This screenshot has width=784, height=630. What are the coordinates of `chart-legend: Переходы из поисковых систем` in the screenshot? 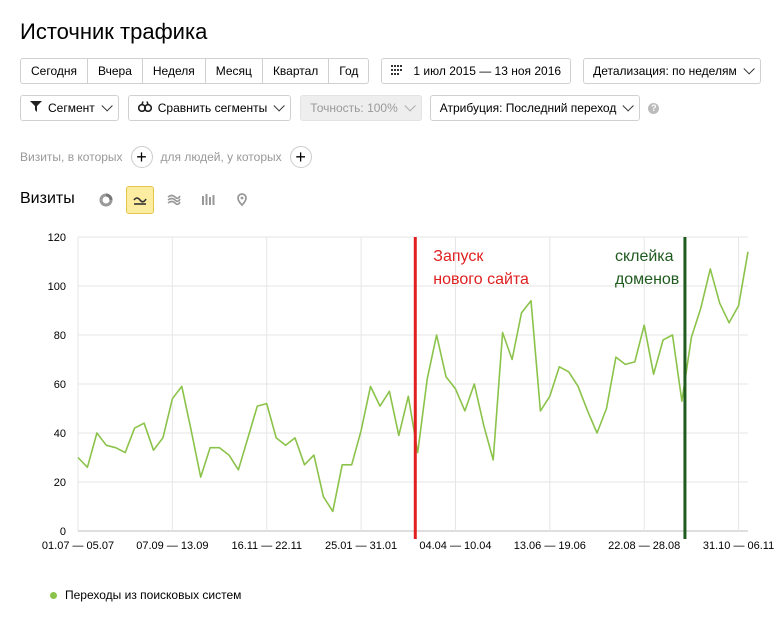 It's located at (145, 595).